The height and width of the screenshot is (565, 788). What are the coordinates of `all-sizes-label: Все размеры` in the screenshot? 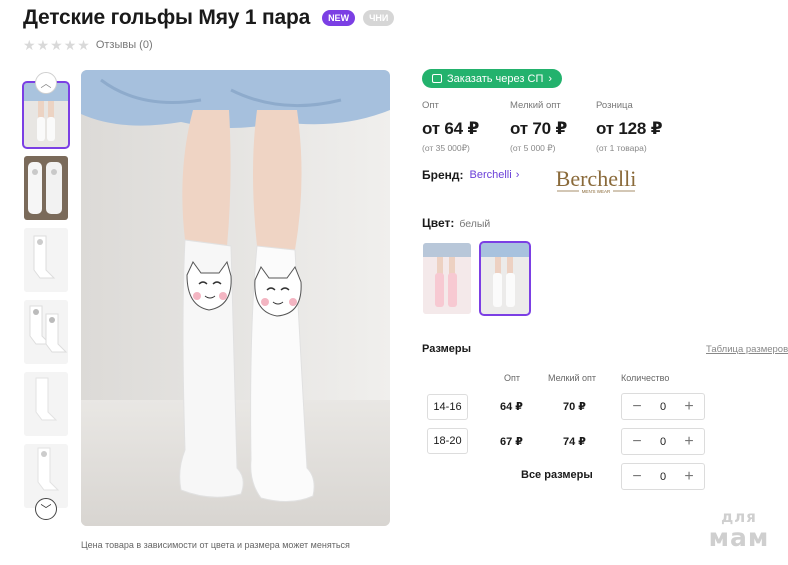 It's located at (557, 475).